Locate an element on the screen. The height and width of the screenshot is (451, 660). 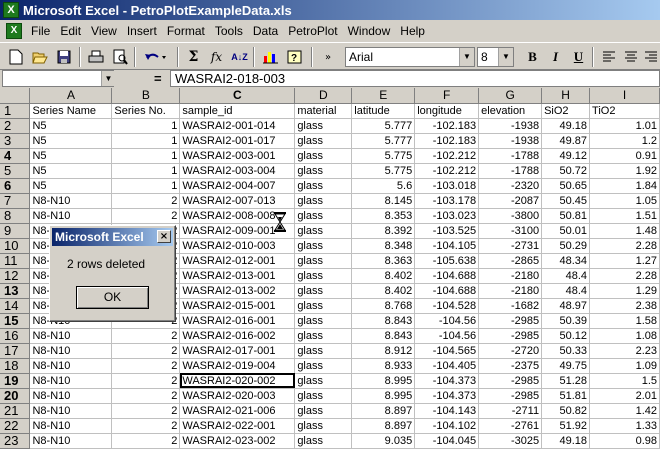
cell-g-22: -2761 is located at coordinates (510, 426).